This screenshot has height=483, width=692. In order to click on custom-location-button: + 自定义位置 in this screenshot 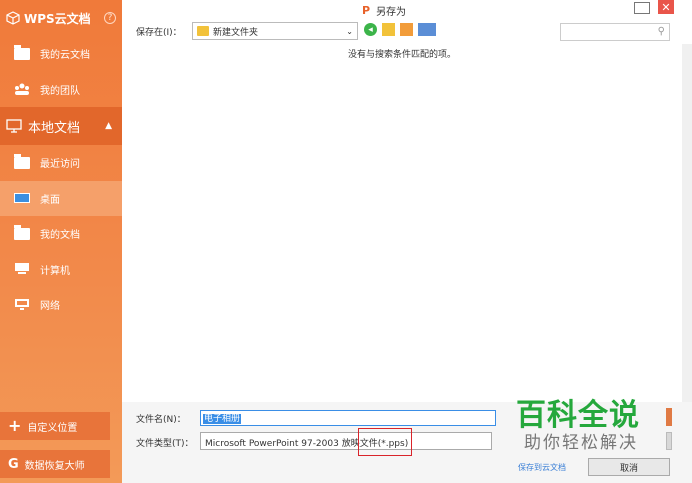, I will do `click(55, 426)`.